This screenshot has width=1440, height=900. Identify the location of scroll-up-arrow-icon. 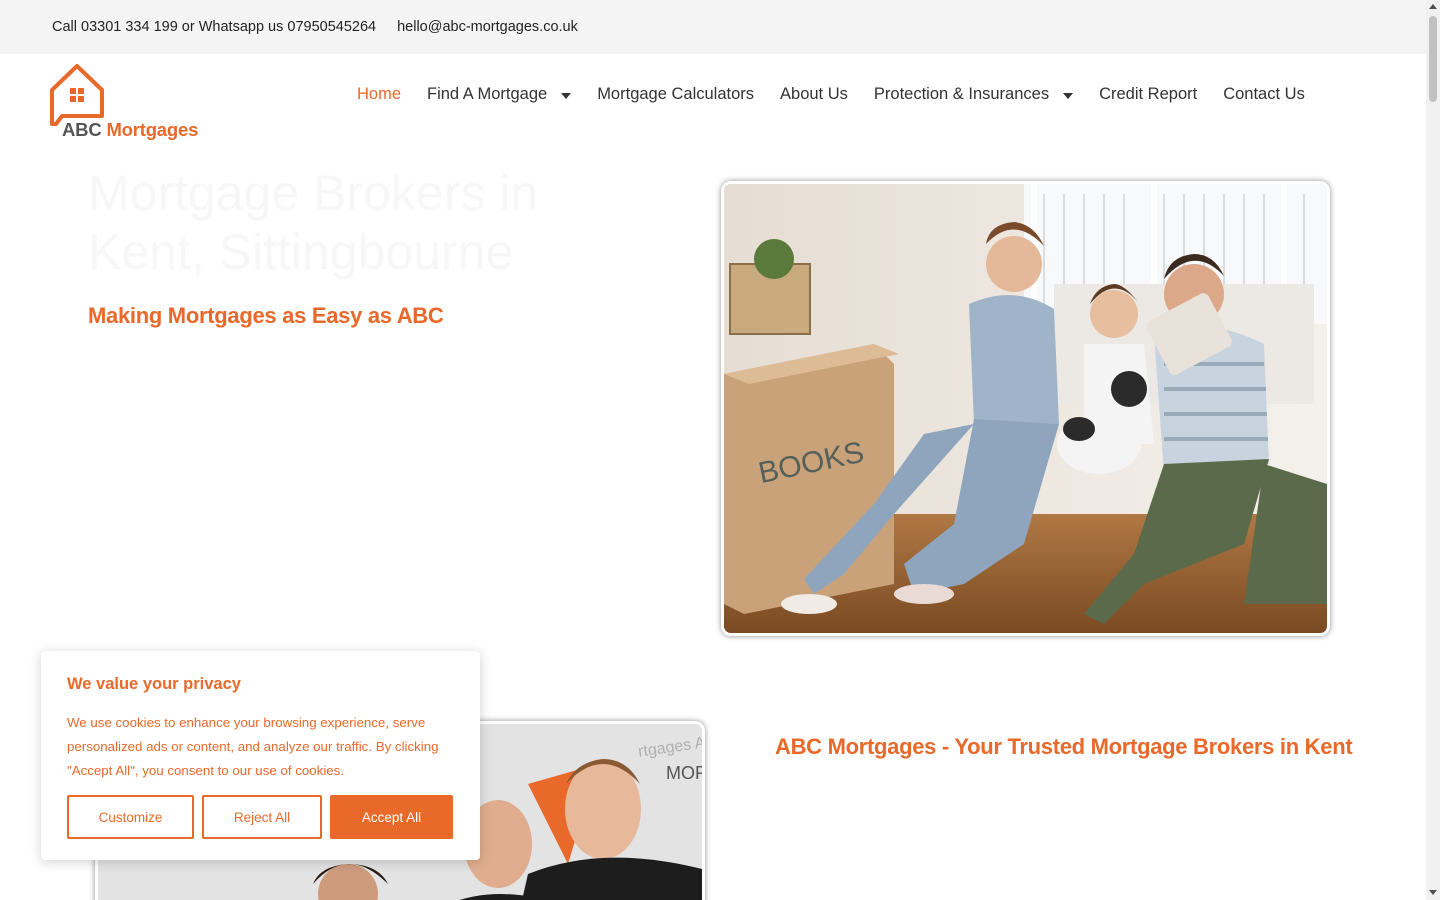
(1433, 6).